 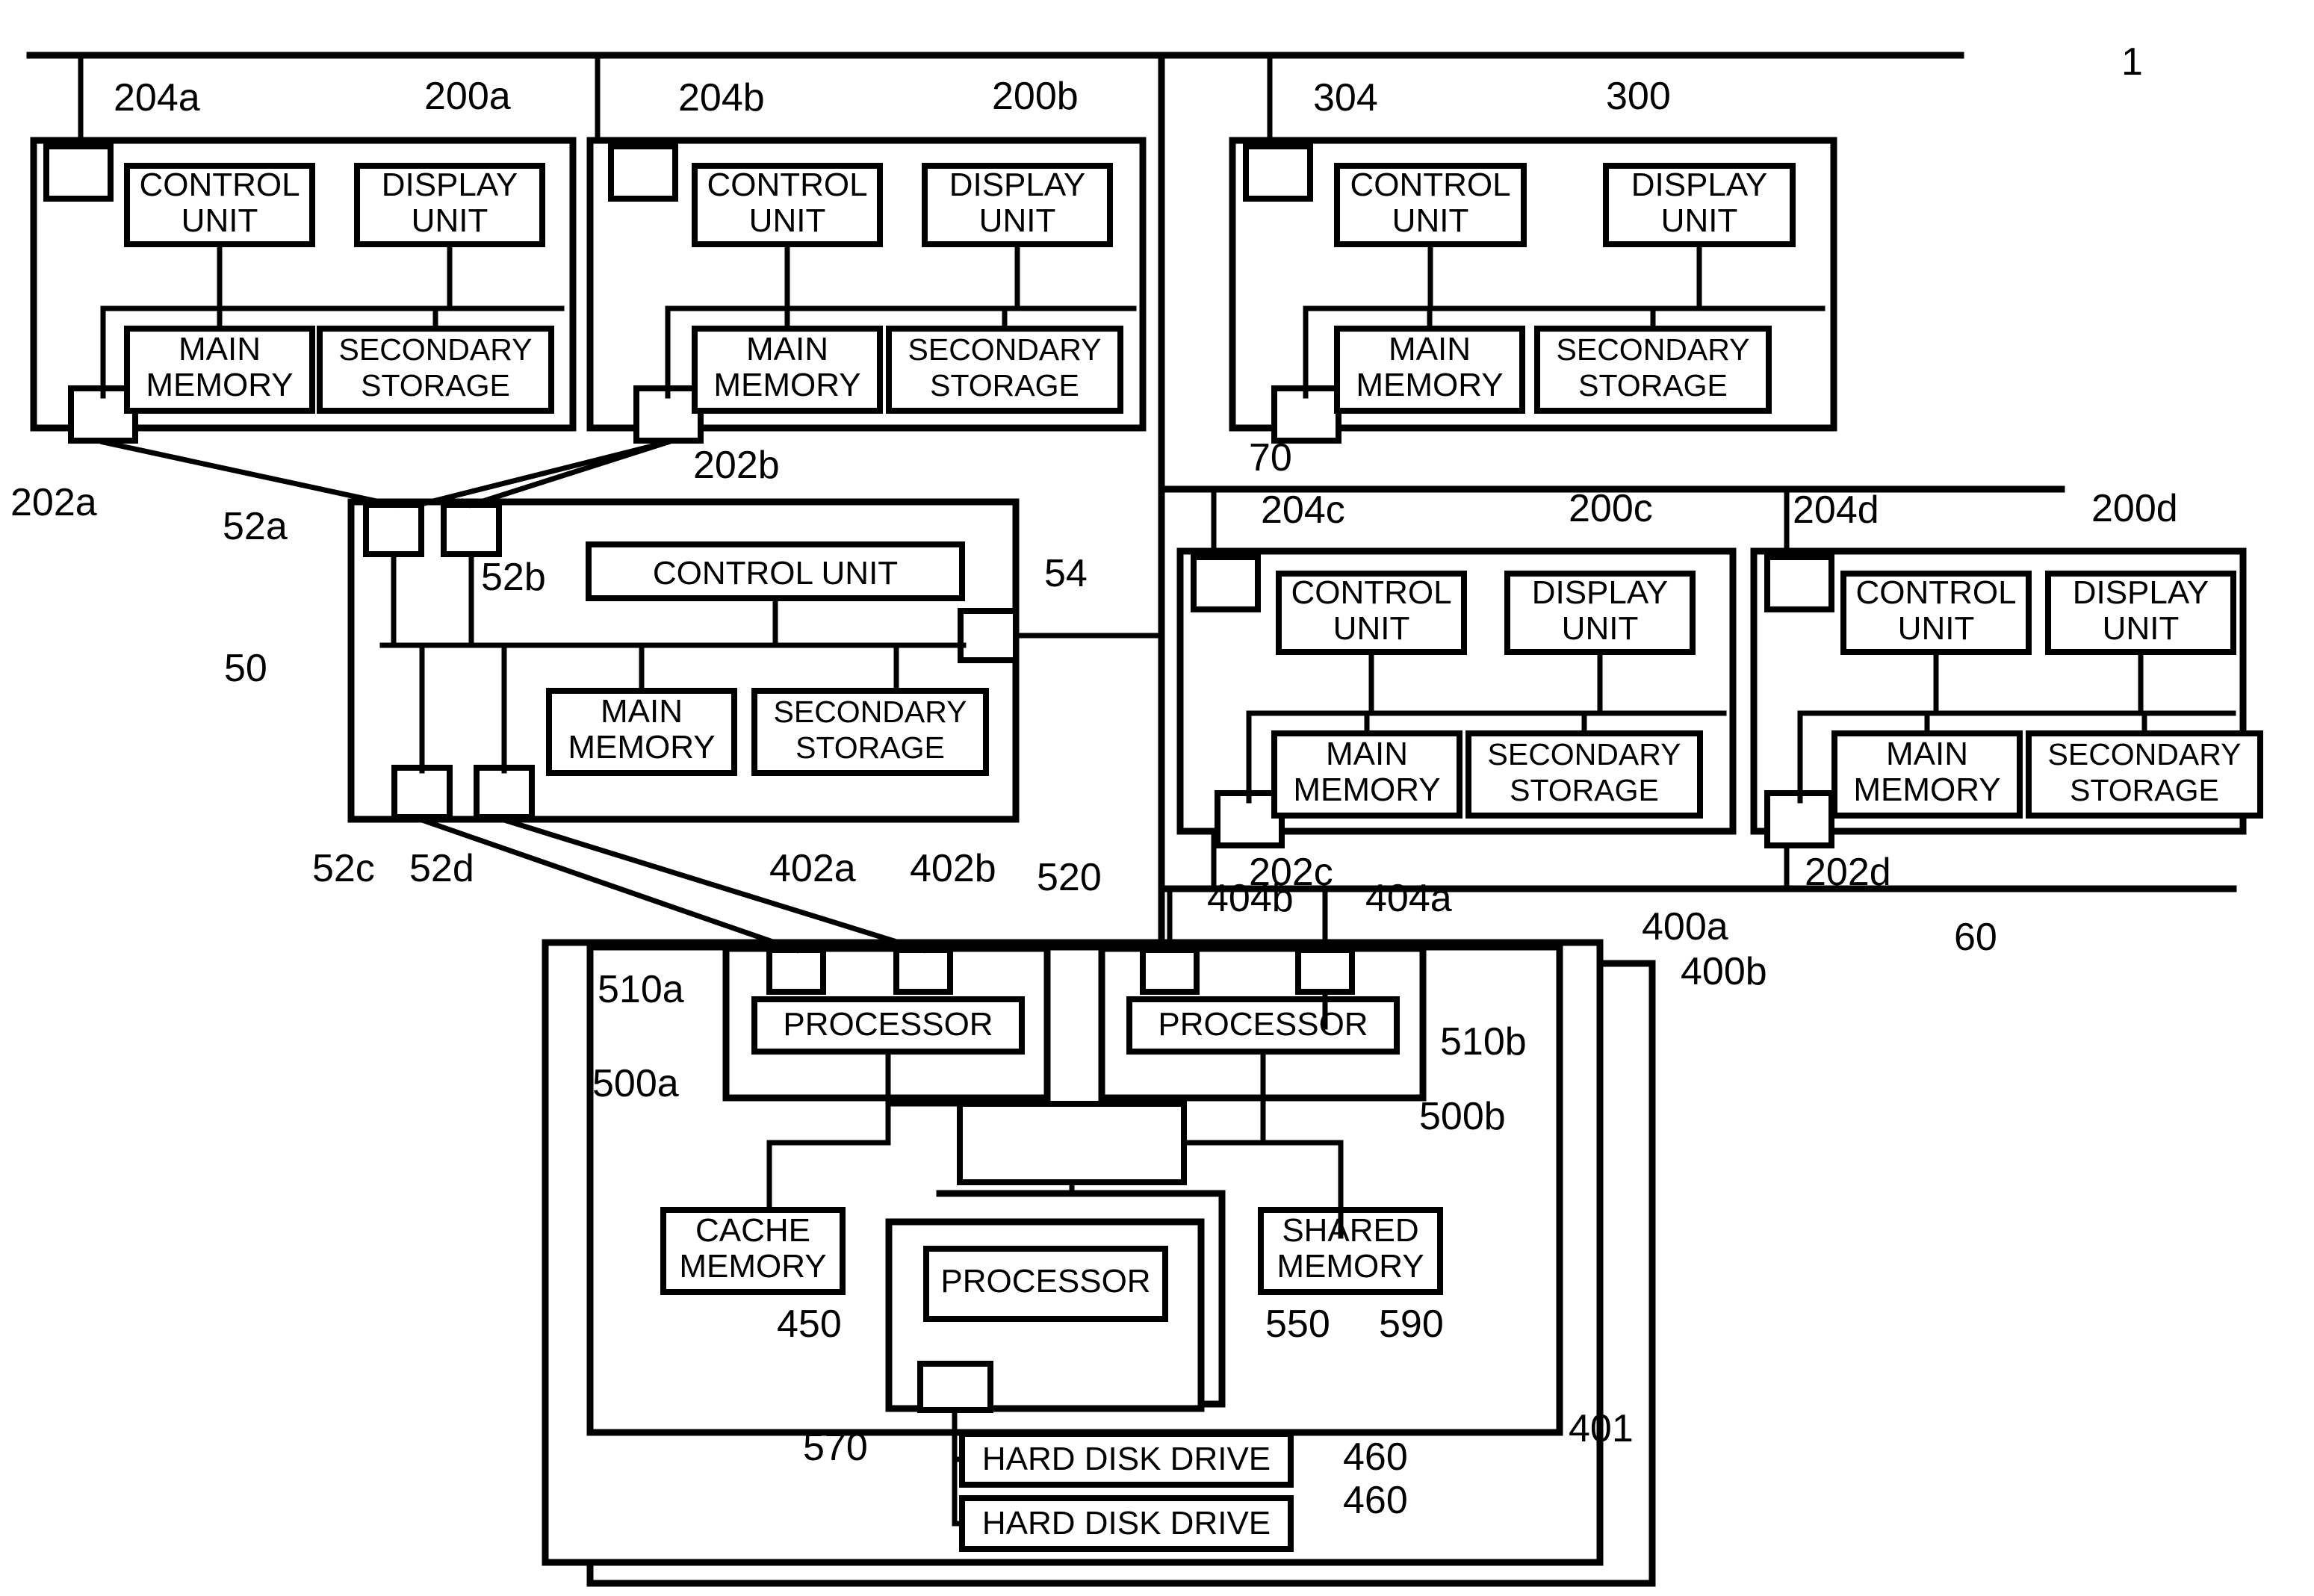 What do you see at coordinates (609, 885) in the screenshot?
I see `link-52c-to-402a` at bounding box center [609, 885].